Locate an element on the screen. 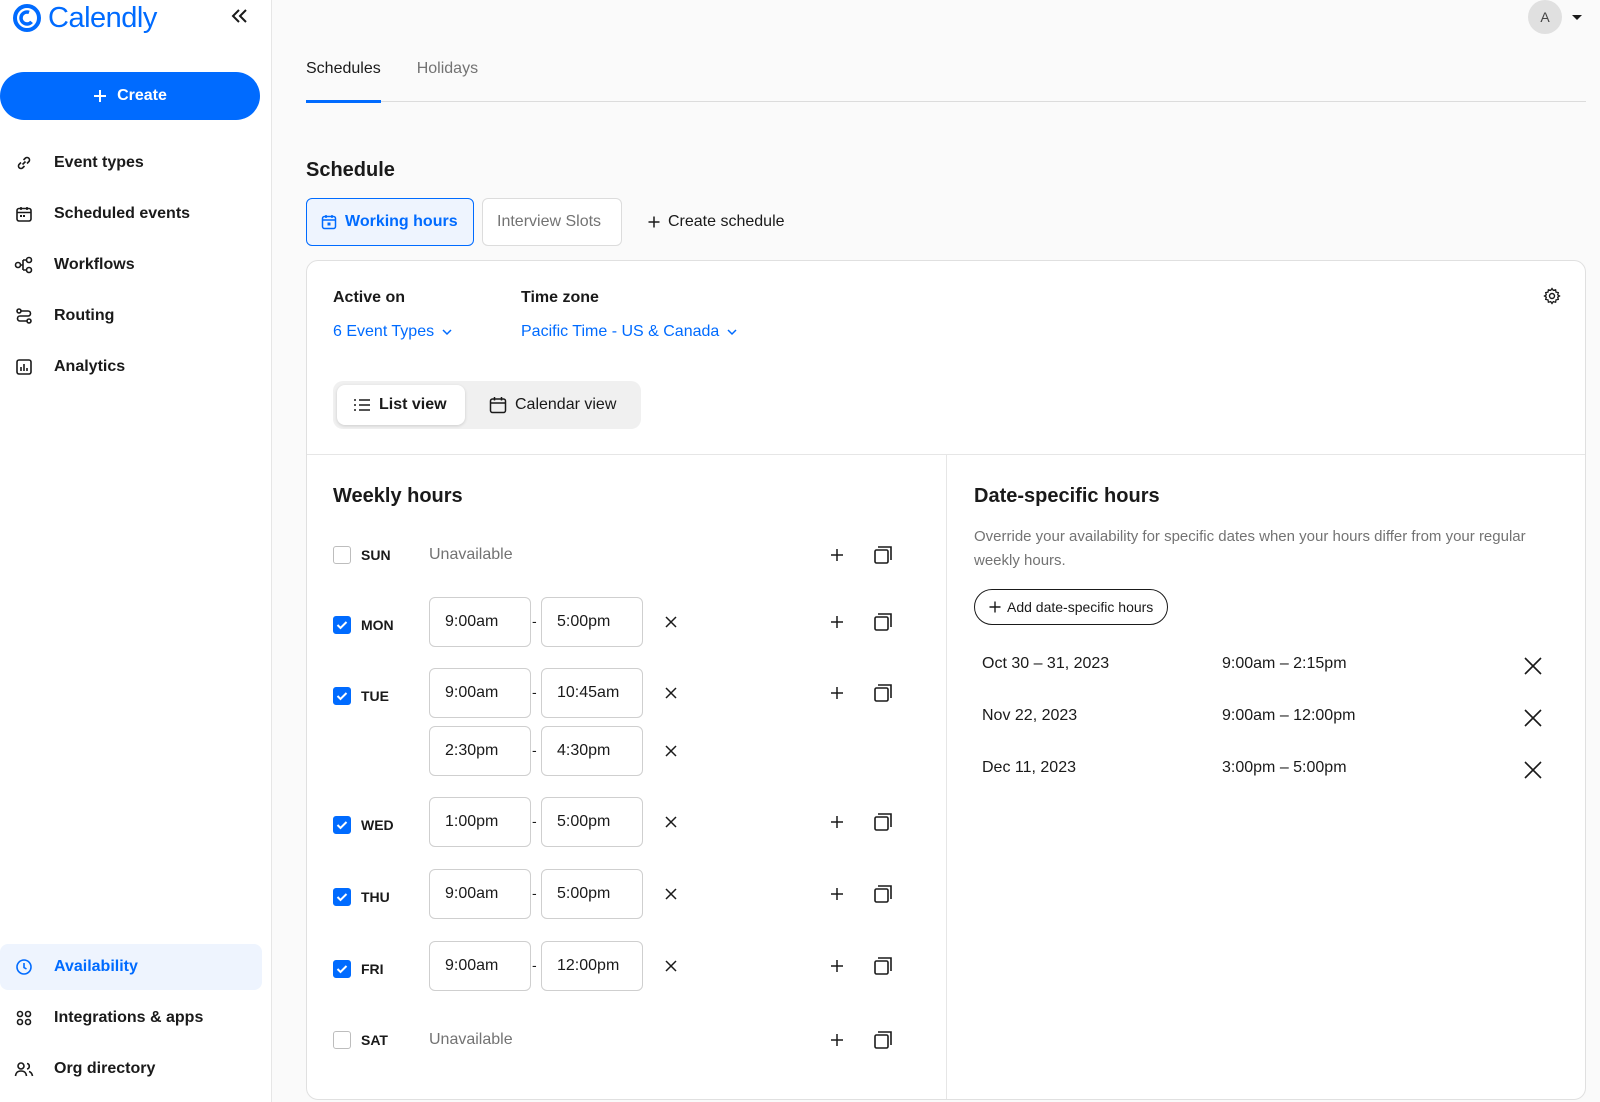  add-date-specific-button: Add date-specific hours is located at coordinates (1071, 607).